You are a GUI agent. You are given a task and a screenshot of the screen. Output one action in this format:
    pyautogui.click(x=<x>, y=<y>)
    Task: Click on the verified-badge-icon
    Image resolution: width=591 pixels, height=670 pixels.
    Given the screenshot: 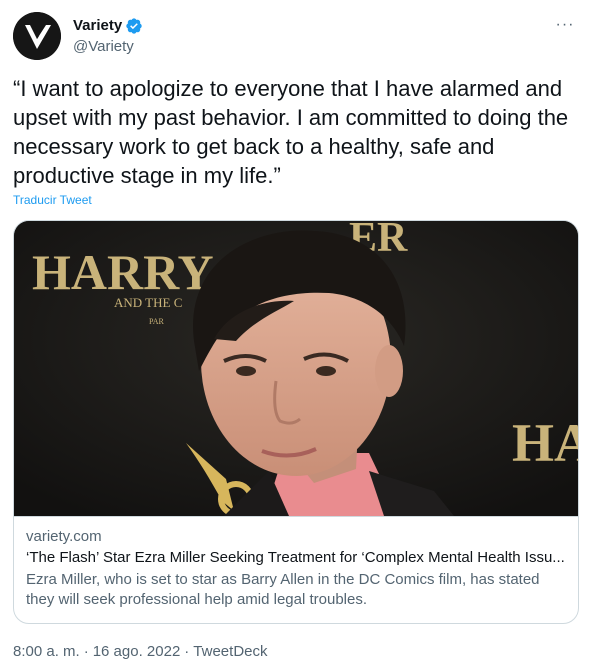 What is the action you would take?
    pyautogui.click(x=134, y=26)
    